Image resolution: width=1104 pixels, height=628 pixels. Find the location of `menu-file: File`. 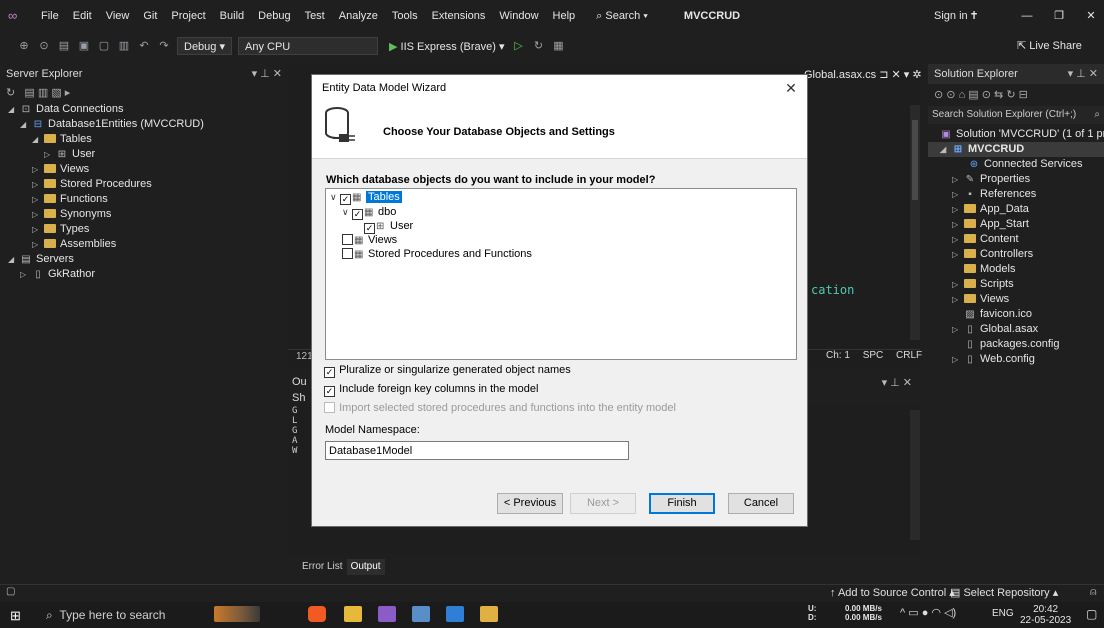

menu-file: File is located at coordinates (50, 16).